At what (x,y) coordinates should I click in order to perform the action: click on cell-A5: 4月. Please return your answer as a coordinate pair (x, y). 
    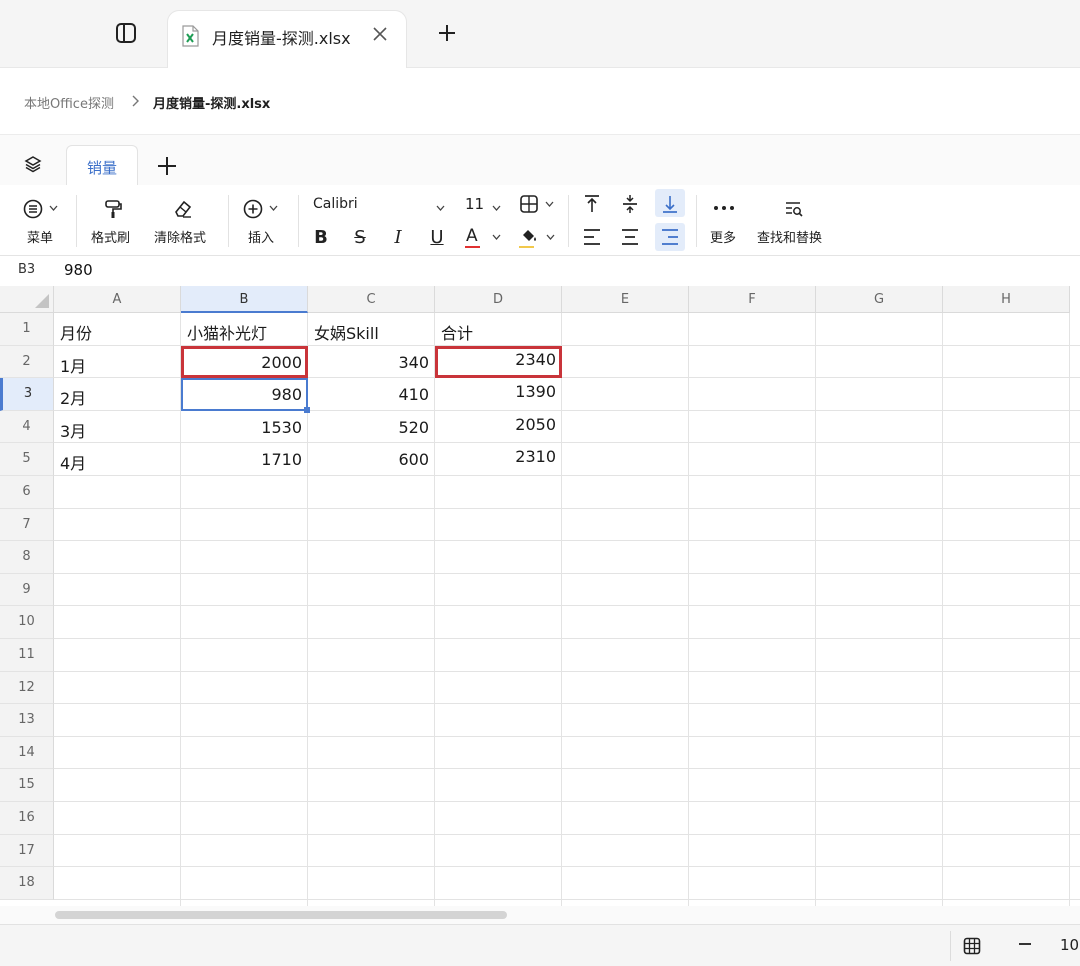
    Looking at the image, I should click on (73, 462).